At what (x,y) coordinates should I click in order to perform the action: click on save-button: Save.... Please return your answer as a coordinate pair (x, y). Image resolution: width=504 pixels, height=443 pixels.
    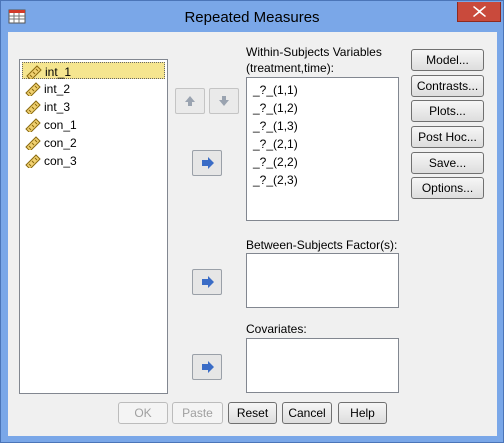
    Looking at the image, I should click on (447, 163).